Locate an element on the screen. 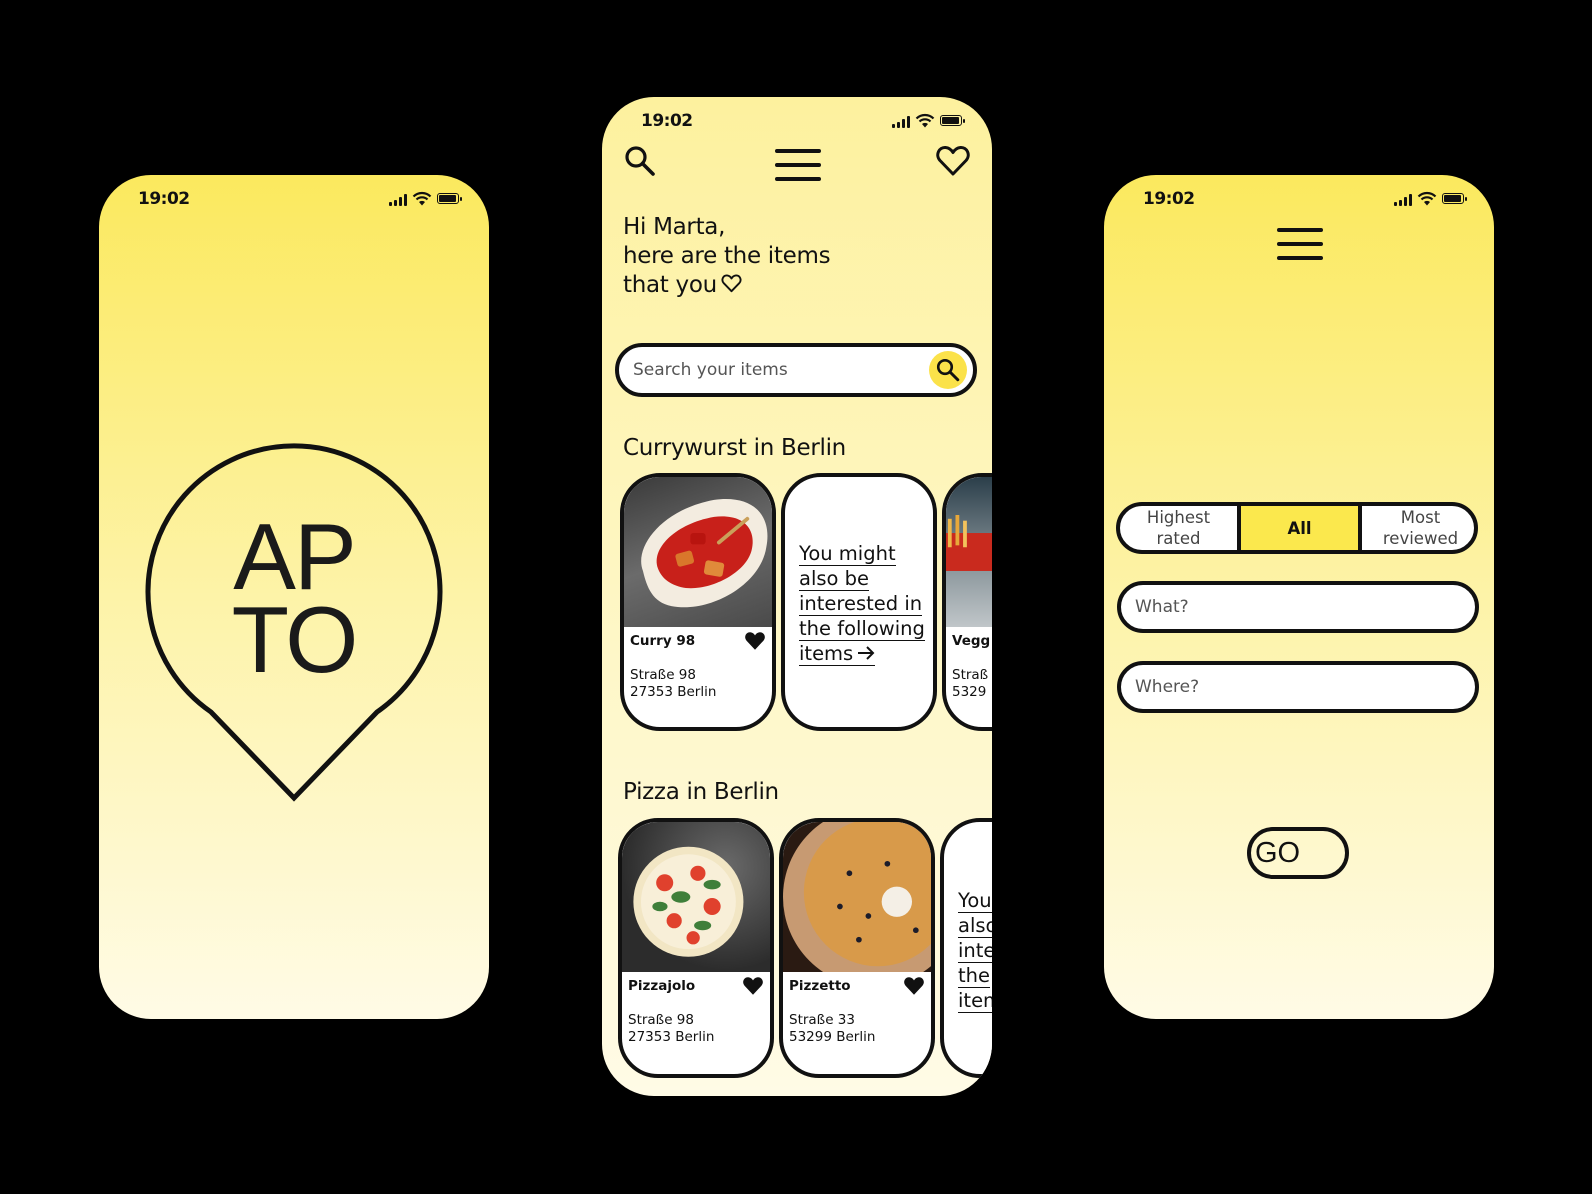 Image resolution: width=1592 pixels, height=1194 pixels. food-photo-currywurst is located at coordinates (698, 552).